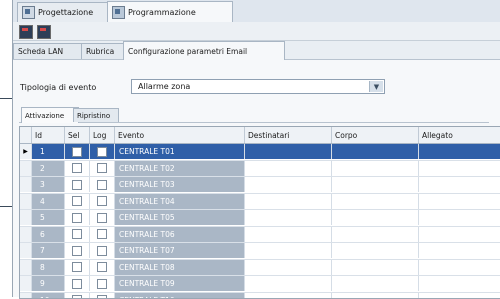  Describe the element at coordinates (44, 32) in the screenshot. I see `save-all-icon` at that location.